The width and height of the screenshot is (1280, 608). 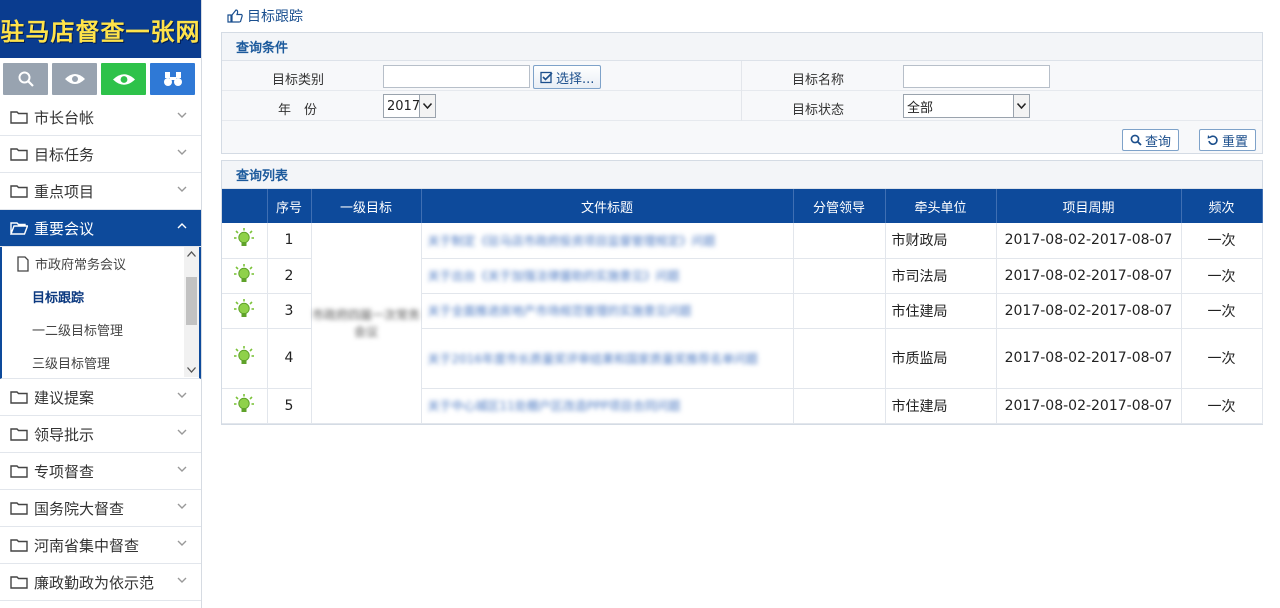 What do you see at coordinates (1158, 142) in the screenshot?
I see `search-button-label: 查询` at bounding box center [1158, 142].